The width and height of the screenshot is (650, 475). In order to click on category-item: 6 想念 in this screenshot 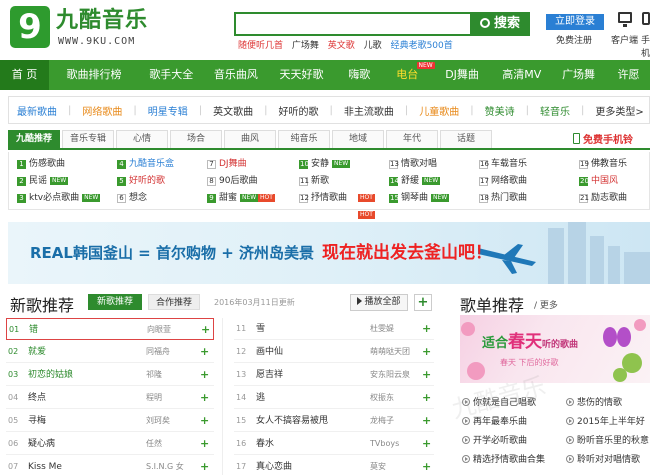, I will do `click(132, 198)`.